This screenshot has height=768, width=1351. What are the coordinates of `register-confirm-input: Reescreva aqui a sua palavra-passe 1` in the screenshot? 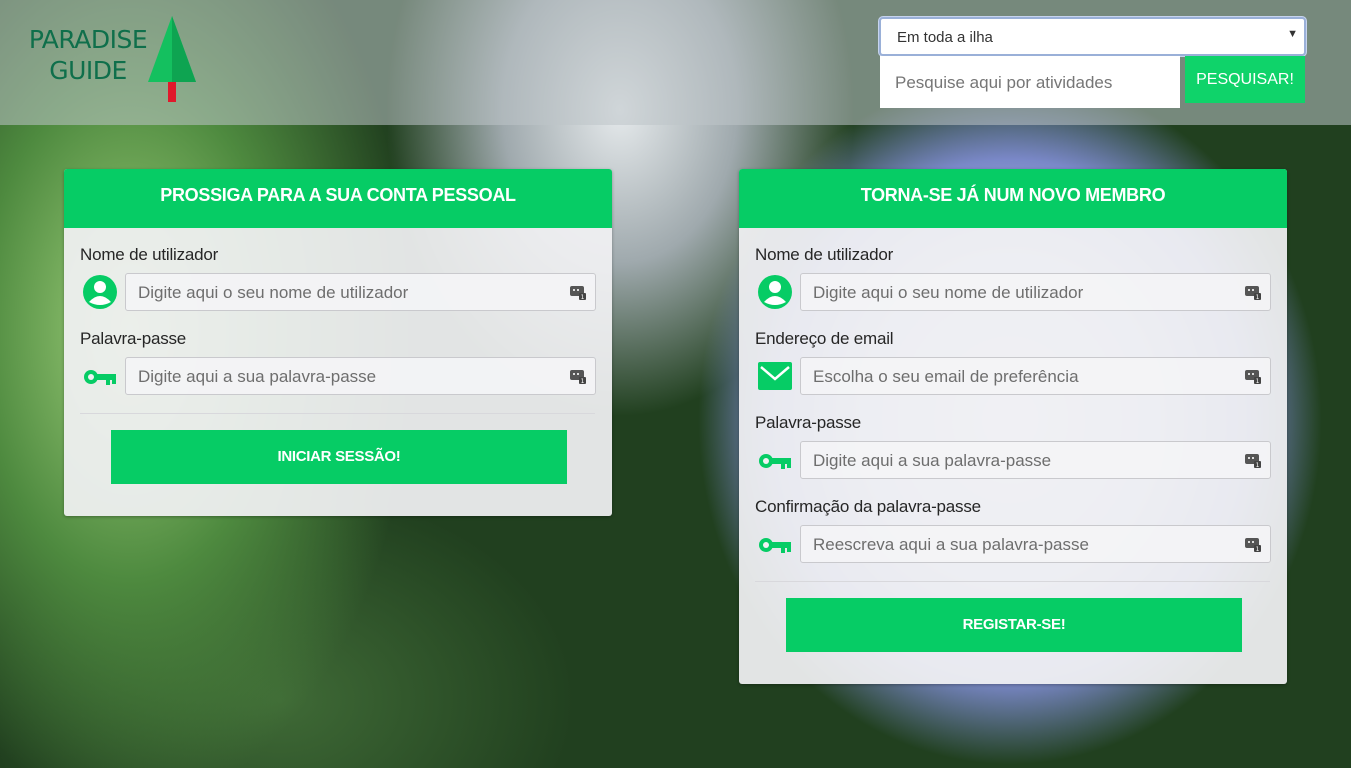 It's located at (1035, 544).